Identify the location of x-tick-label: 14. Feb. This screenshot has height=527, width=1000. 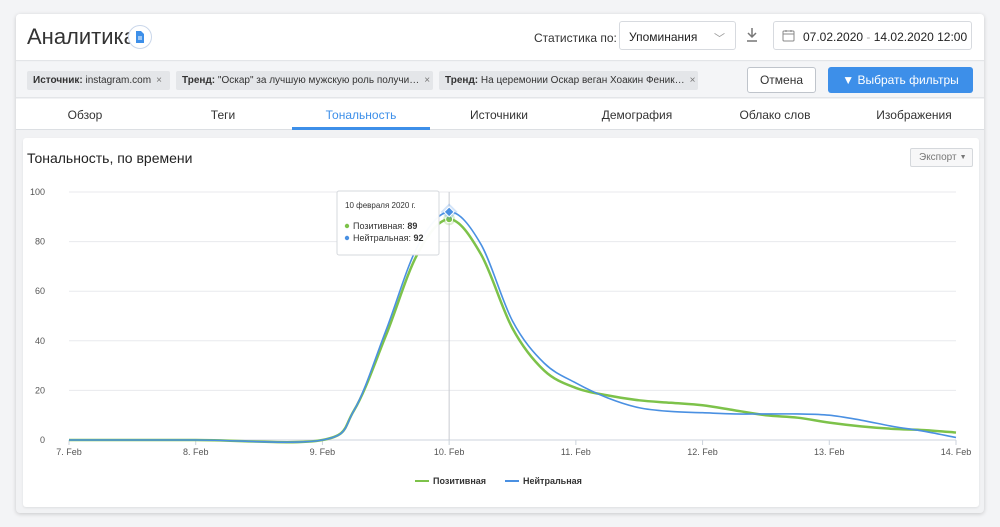
(956, 452).